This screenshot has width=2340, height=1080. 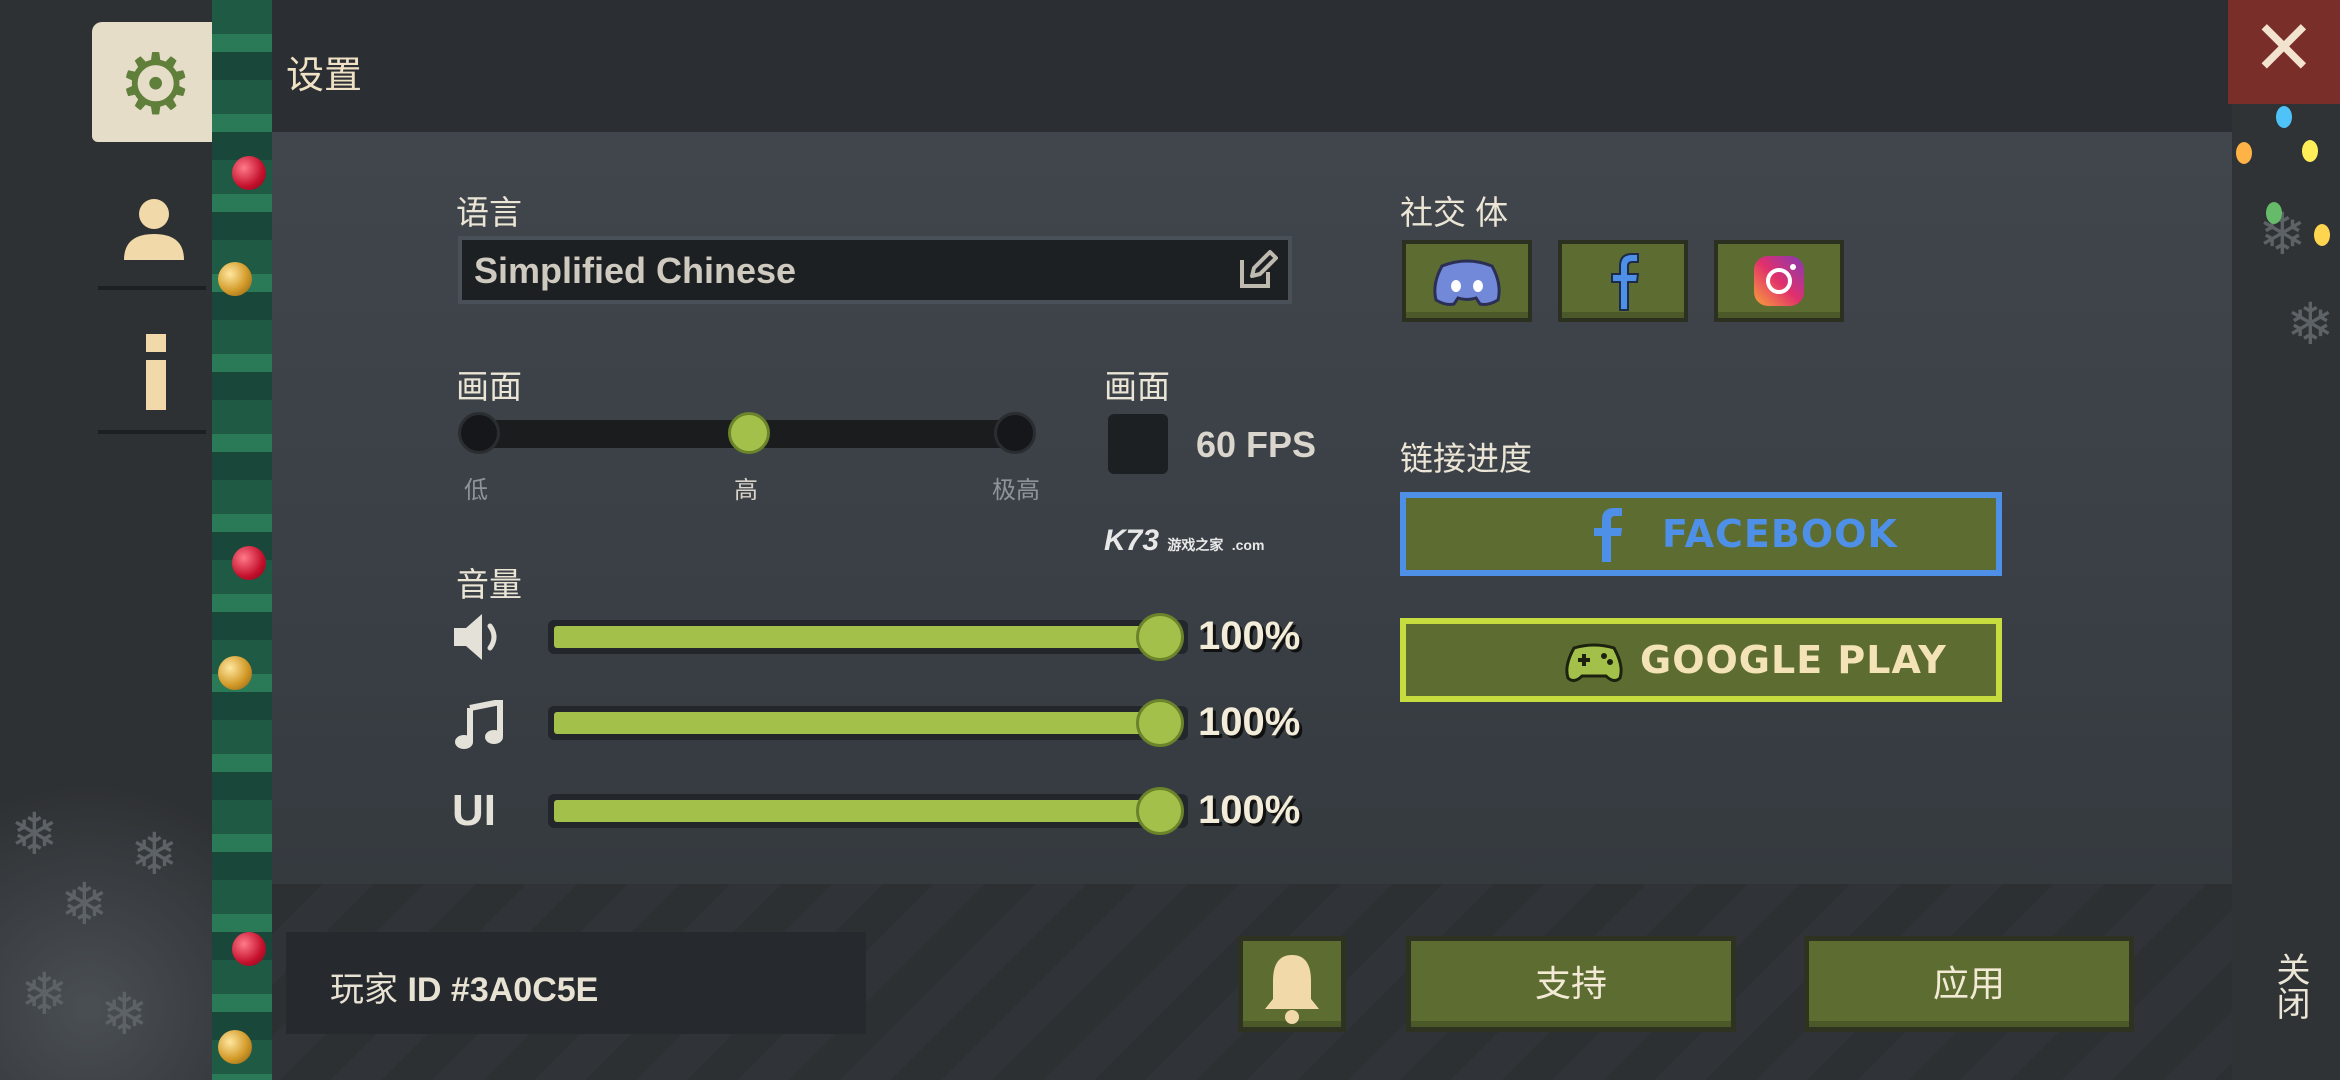 What do you see at coordinates (324, 76) in the screenshot?
I see `page-title: 设置` at bounding box center [324, 76].